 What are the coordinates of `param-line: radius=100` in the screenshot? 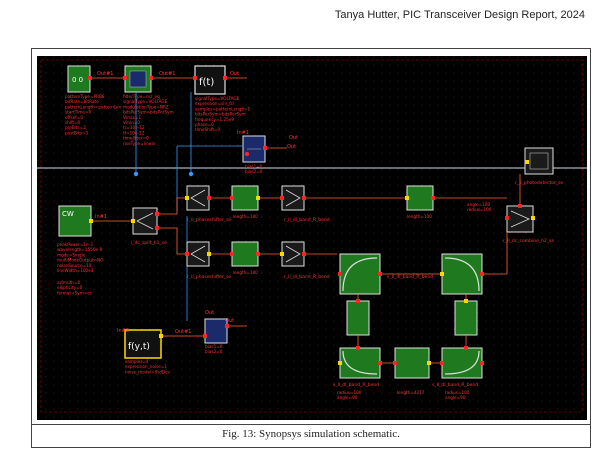 It's located at (479, 209).